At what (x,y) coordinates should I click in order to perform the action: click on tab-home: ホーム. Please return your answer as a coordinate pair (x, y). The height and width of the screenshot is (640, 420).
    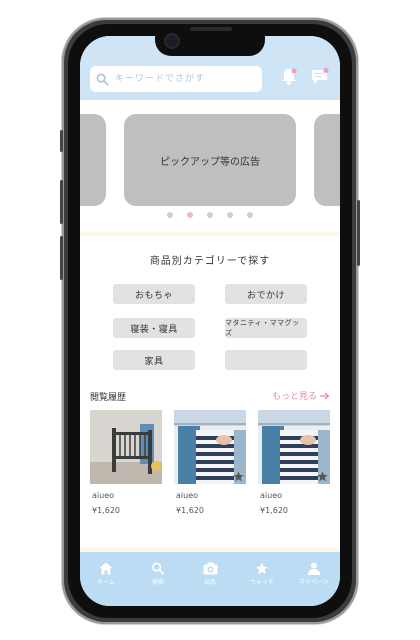
    Looking at the image, I should click on (106, 579).